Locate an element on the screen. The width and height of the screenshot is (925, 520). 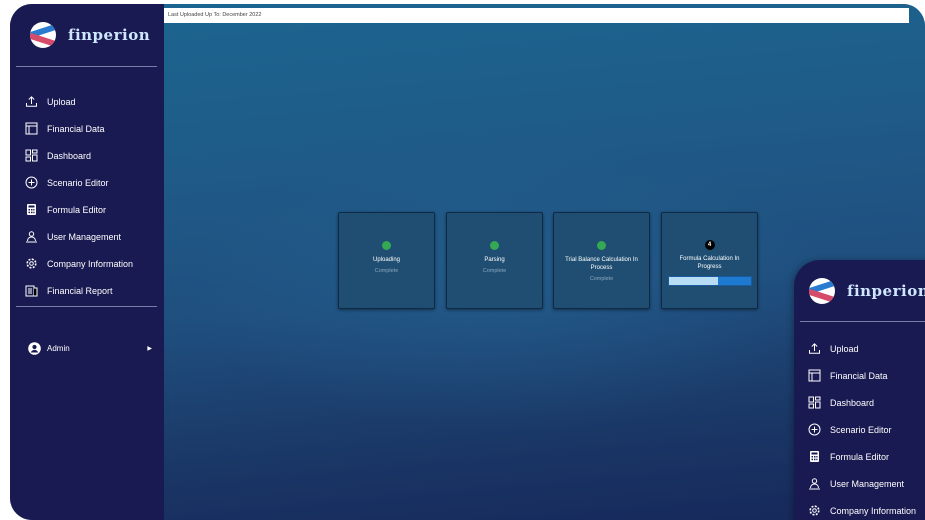
user-avatar-icon is located at coordinates (34, 348).